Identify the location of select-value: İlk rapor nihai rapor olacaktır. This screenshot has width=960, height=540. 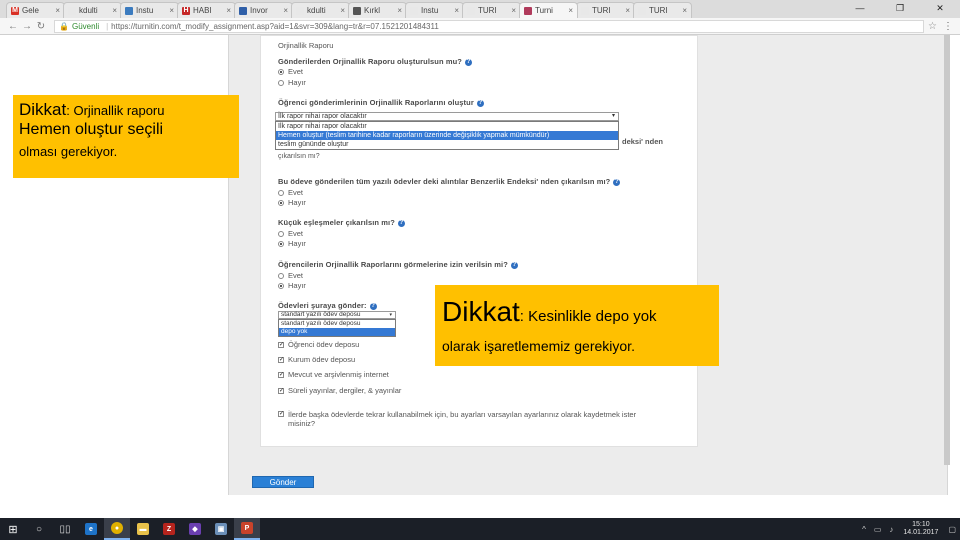
(322, 116).